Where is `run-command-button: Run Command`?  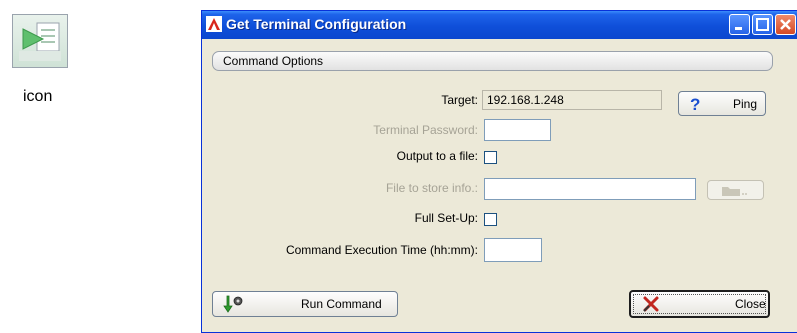
run-command-button: Run Command is located at coordinates (305, 304).